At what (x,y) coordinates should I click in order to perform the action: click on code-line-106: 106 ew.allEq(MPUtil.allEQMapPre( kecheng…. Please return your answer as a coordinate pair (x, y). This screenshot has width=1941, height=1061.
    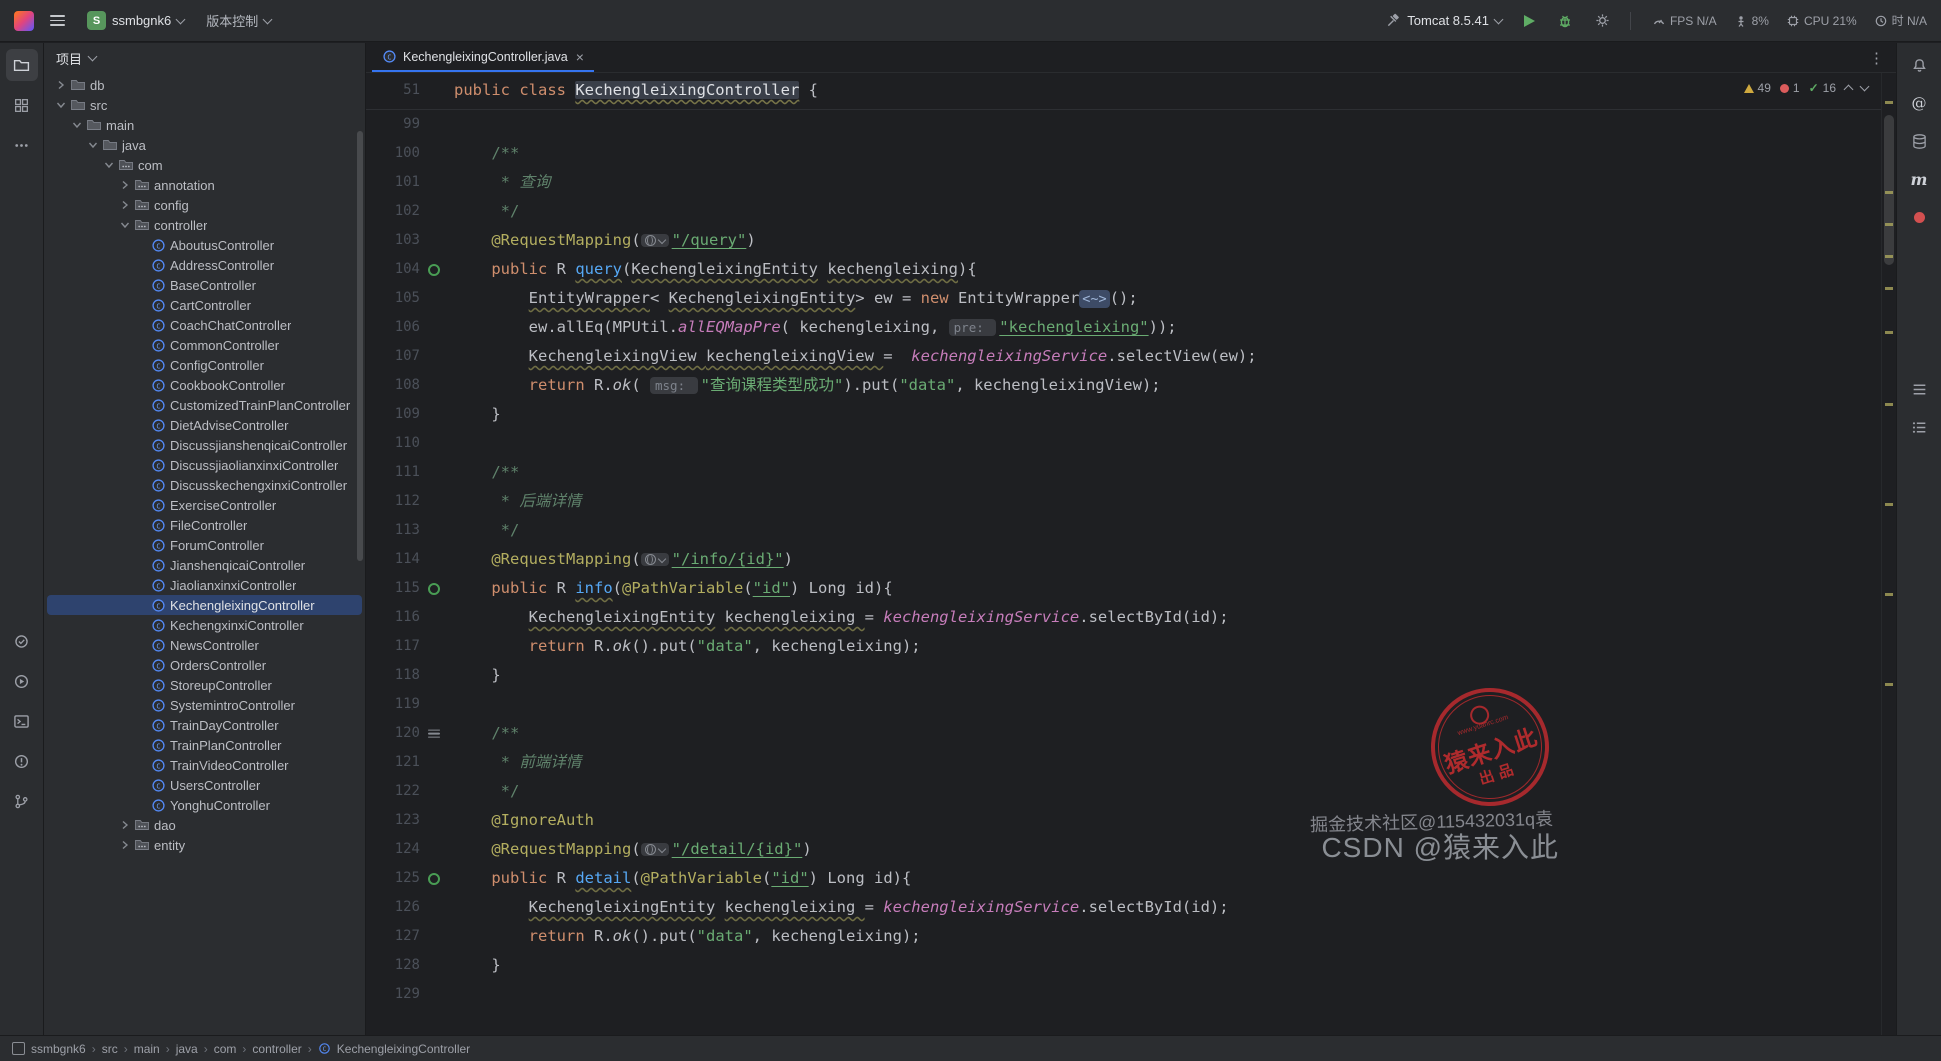
    Looking at the image, I should click on (1124, 327).